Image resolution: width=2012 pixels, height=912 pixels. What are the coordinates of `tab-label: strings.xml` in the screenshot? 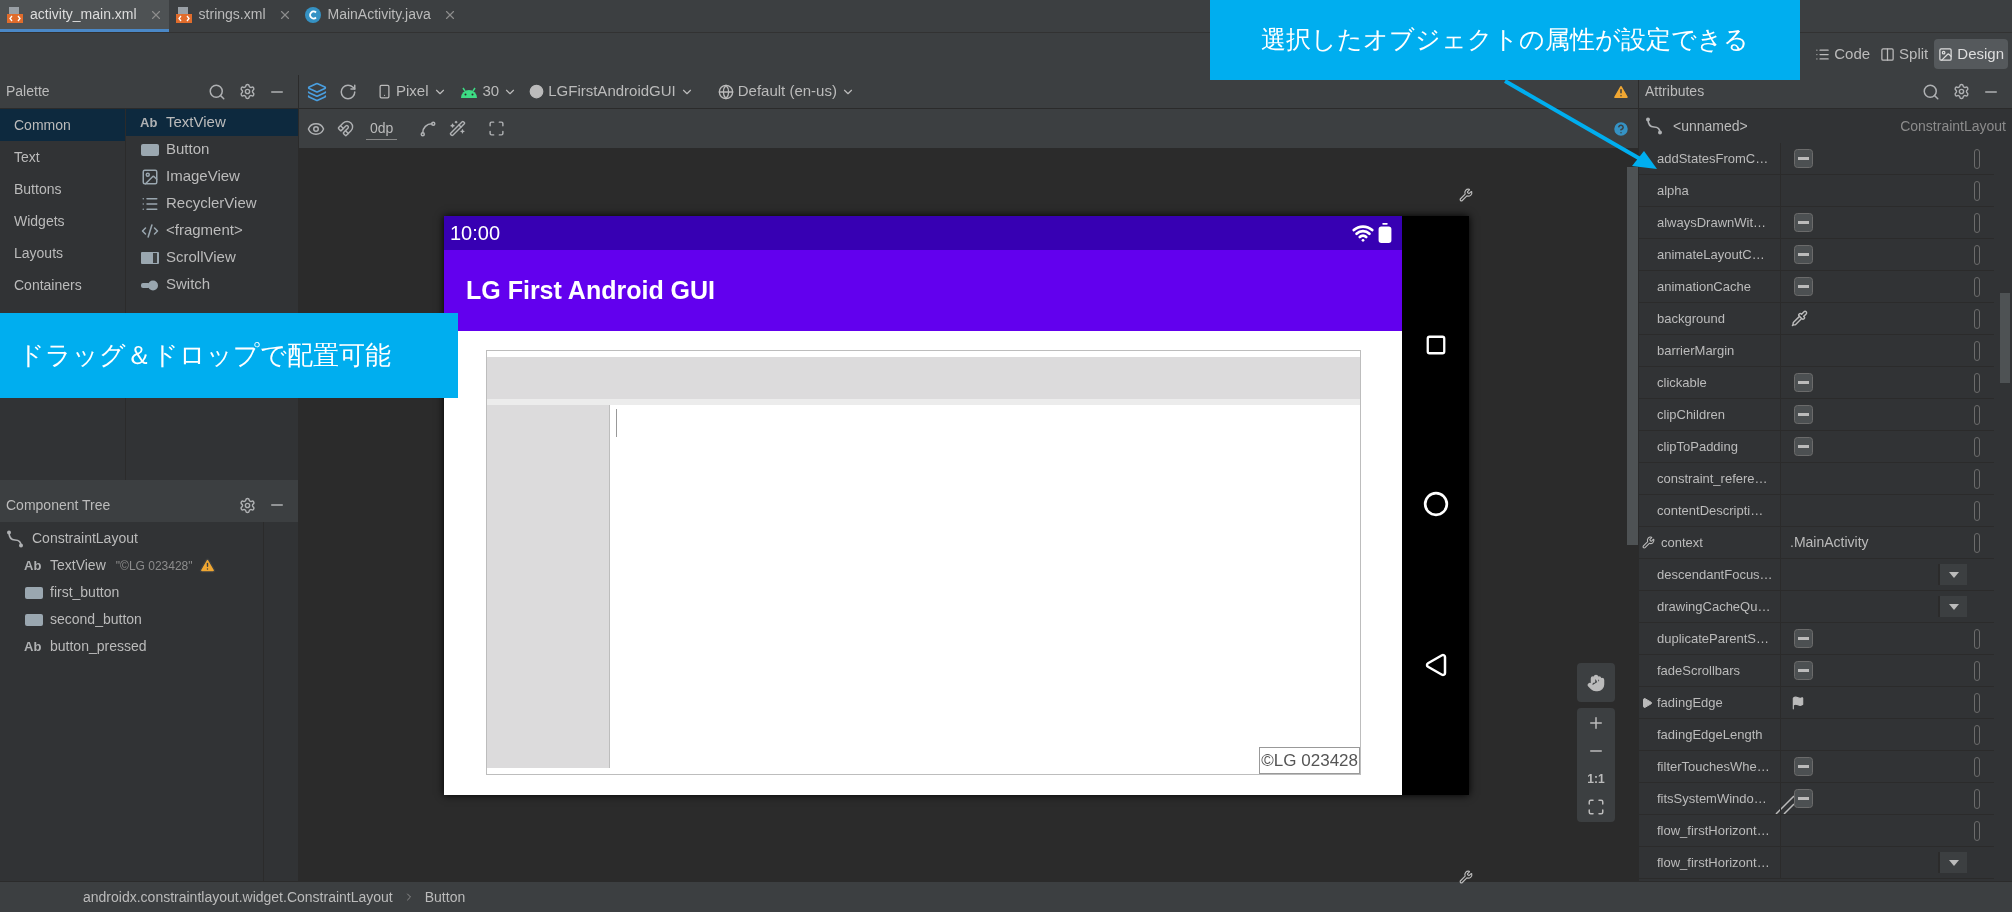 It's located at (232, 14).